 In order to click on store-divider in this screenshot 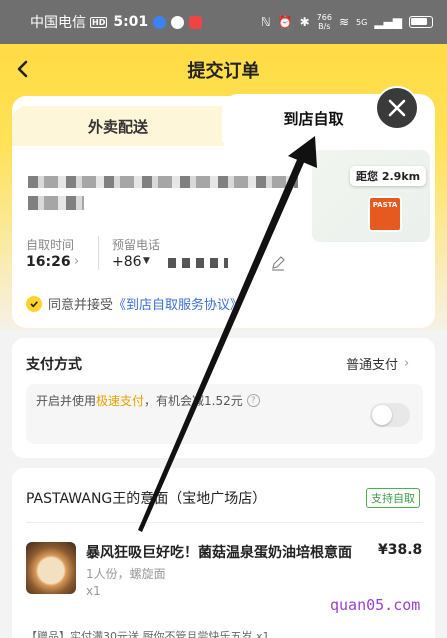, I will do `click(224, 522)`.